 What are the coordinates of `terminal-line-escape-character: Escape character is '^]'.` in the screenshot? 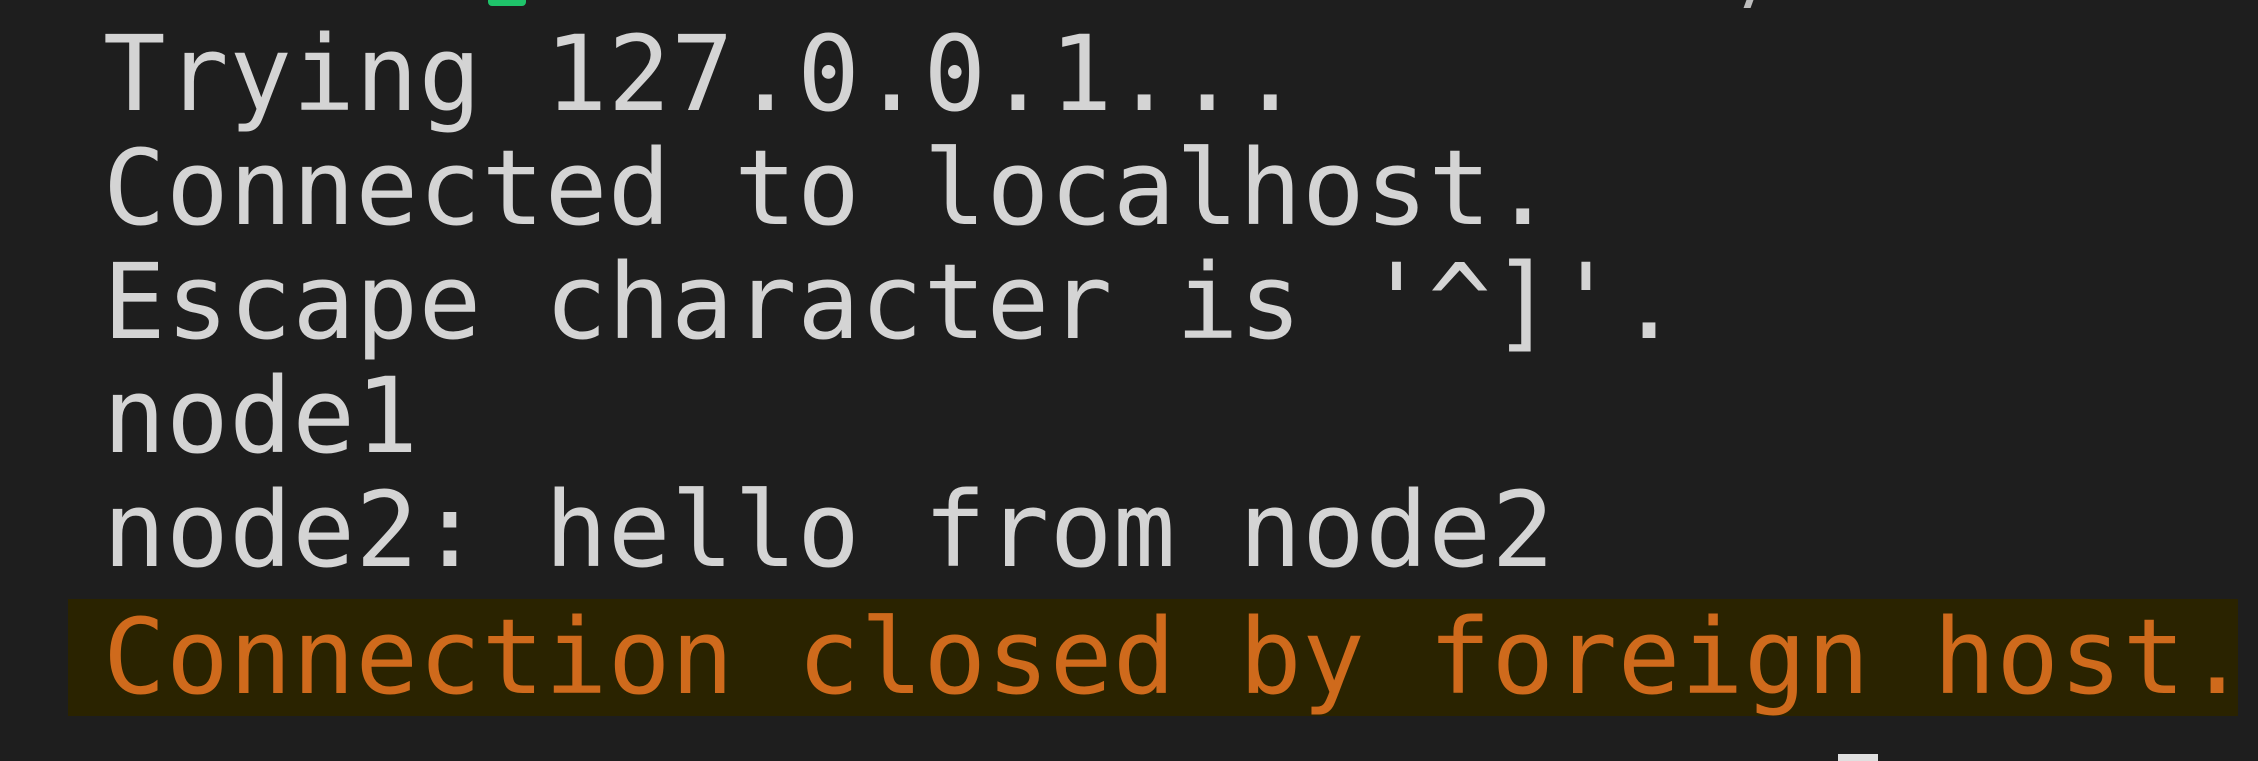 It's located at (892, 302).